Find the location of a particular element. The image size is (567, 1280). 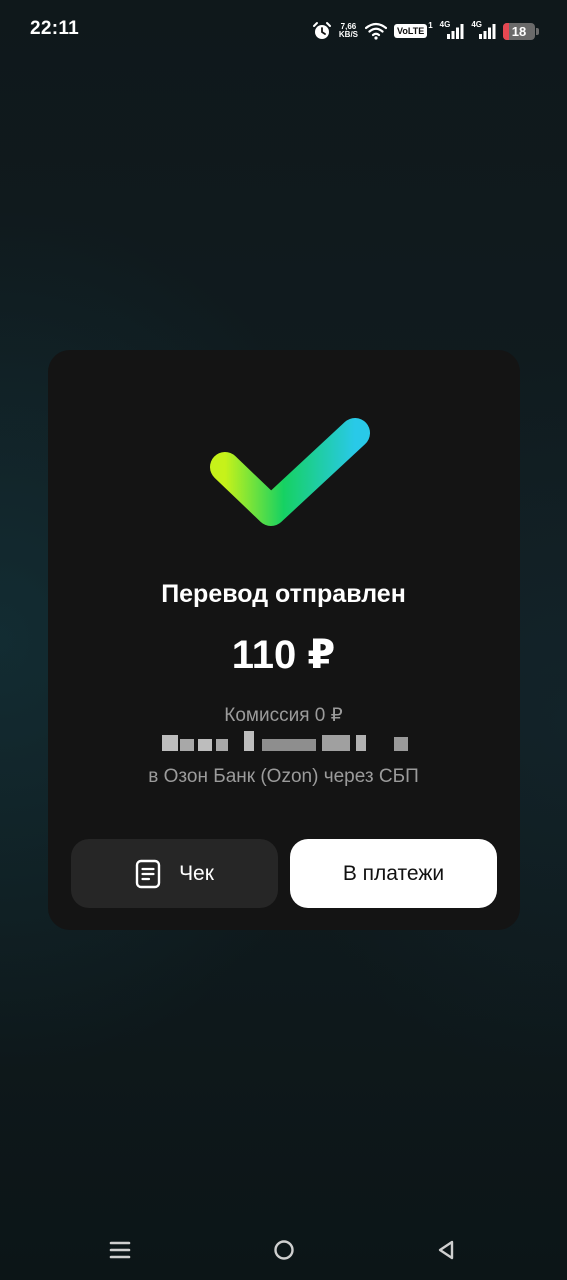

to-payments-button-label: В платежи is located at coordinates (393, 873).